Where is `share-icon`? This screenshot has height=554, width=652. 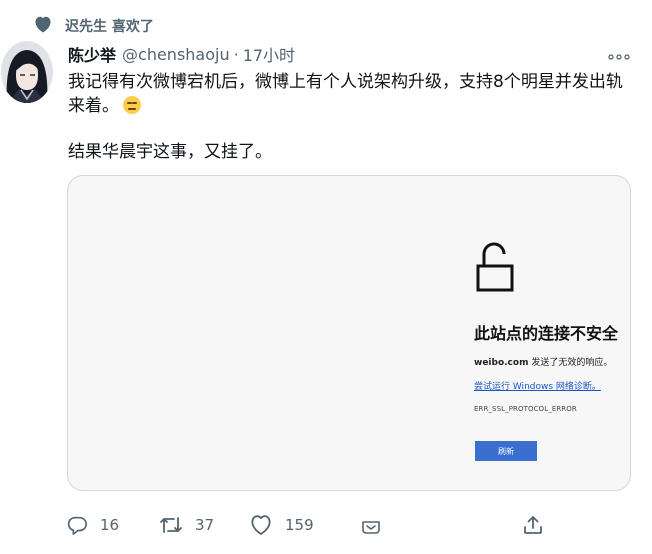
share-icon is located at coordinates (533, 525).